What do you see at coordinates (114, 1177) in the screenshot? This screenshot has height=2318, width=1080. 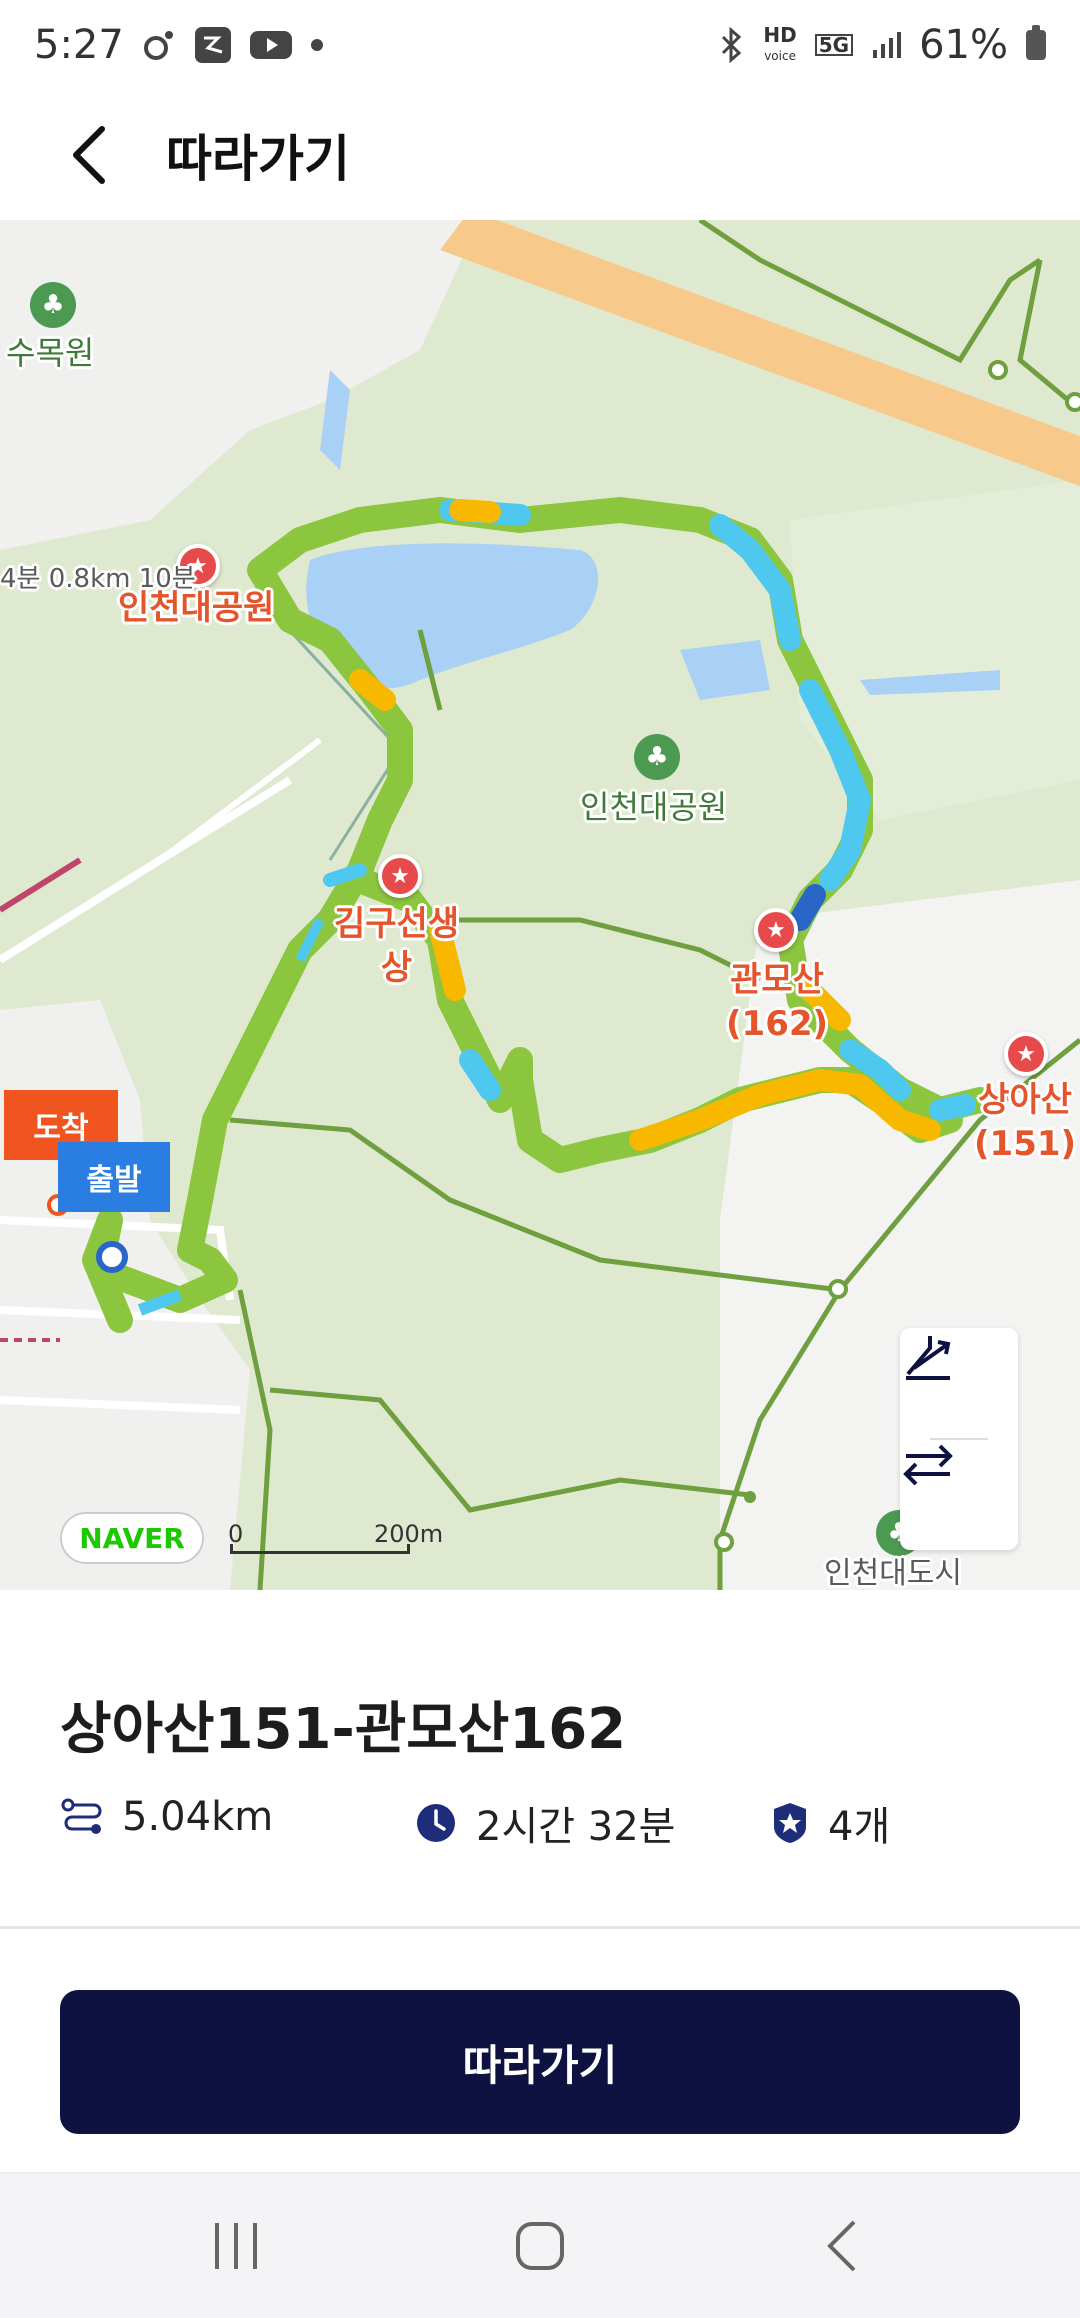 I see `depart-flag: 출발` at bounding box center [114, 1177].